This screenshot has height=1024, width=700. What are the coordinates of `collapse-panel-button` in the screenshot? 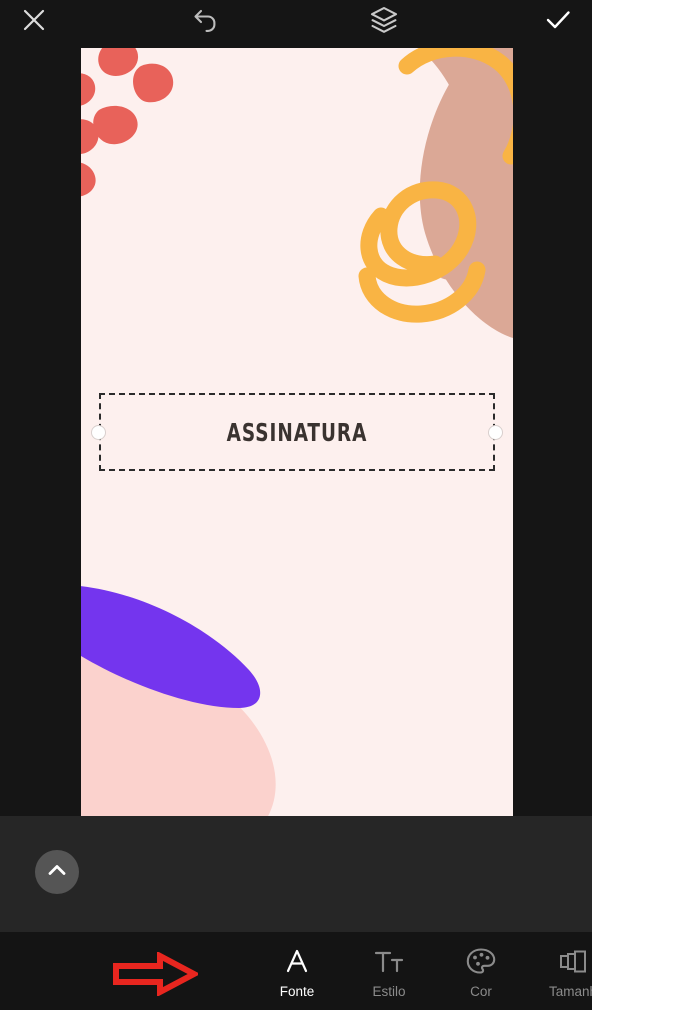 It's located at (57, 872).